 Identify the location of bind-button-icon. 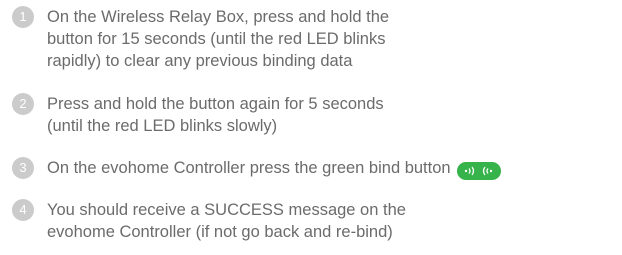
(478, 171).